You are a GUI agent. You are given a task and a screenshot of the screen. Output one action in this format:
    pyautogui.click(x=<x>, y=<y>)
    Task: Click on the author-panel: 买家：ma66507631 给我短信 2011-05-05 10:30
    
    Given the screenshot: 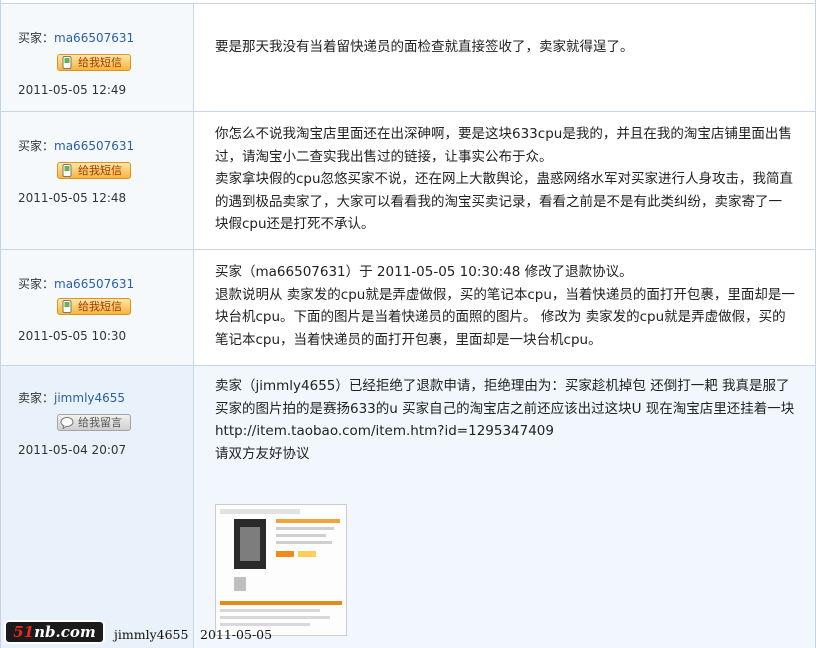 What is the action you would take?
    pyautogui.click(x=97, y=307)
    